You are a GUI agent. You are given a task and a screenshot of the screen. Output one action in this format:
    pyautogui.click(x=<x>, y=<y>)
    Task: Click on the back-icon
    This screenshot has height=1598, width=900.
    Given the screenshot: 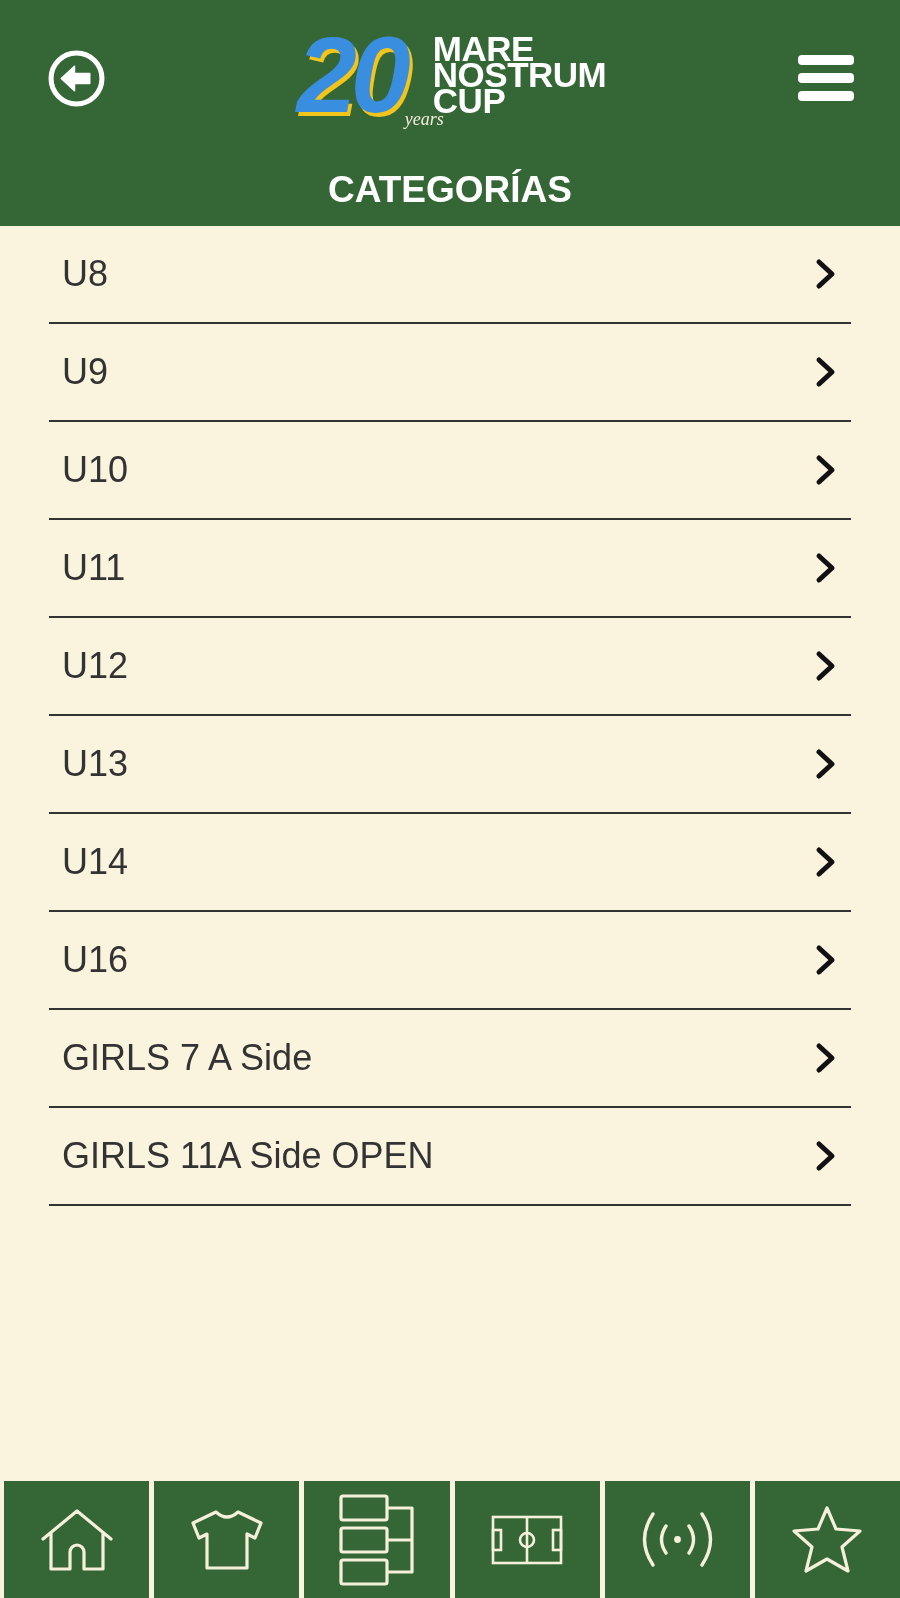 What is the action you would take?
    pyautogui.click(x=76, y=78)
    